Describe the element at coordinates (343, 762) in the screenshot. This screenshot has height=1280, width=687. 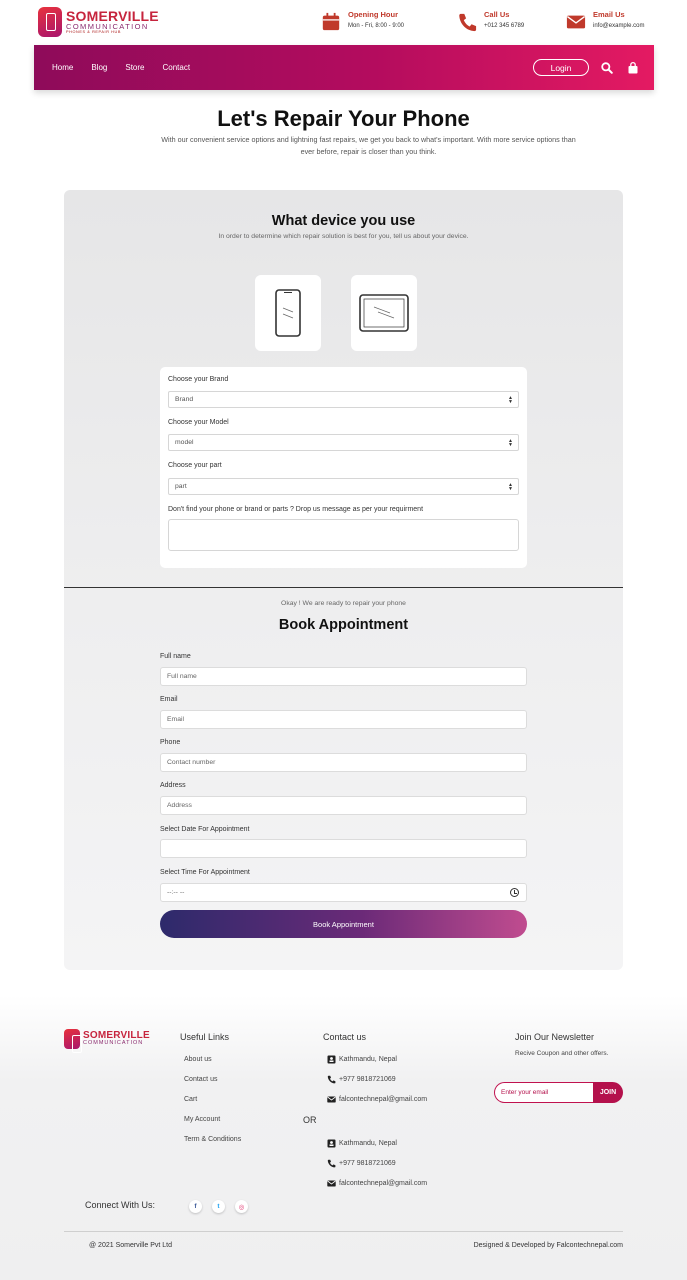
I see `phone-input: Contact number` at that location.